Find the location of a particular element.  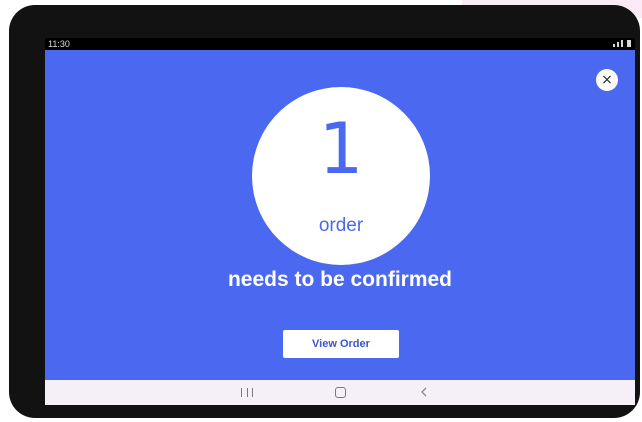

back-icon is located at coordinates (424, 392).